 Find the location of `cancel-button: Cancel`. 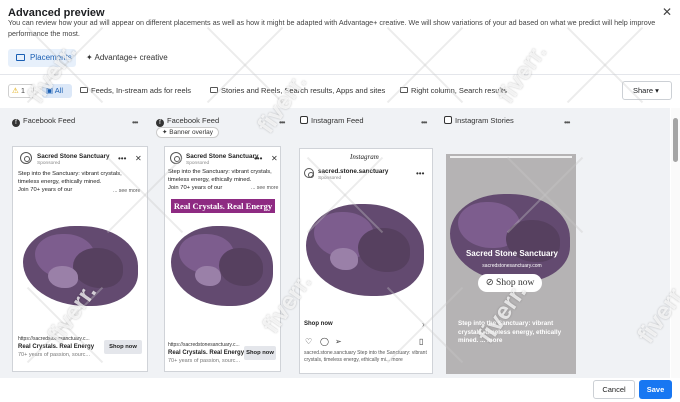

cancel-button: Cancel is located at coordinates (614, 389).